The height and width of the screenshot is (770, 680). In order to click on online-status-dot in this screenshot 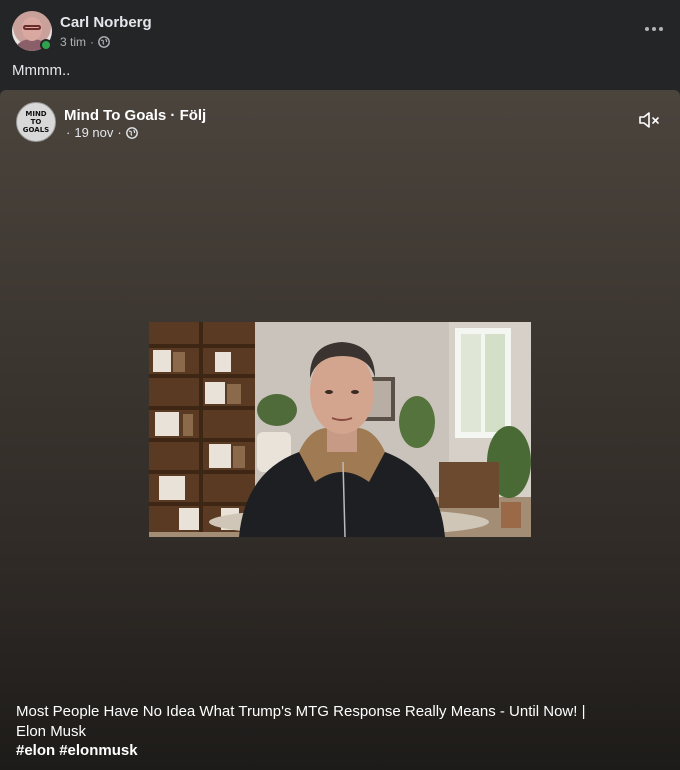, I will do `click(46, 45)`.